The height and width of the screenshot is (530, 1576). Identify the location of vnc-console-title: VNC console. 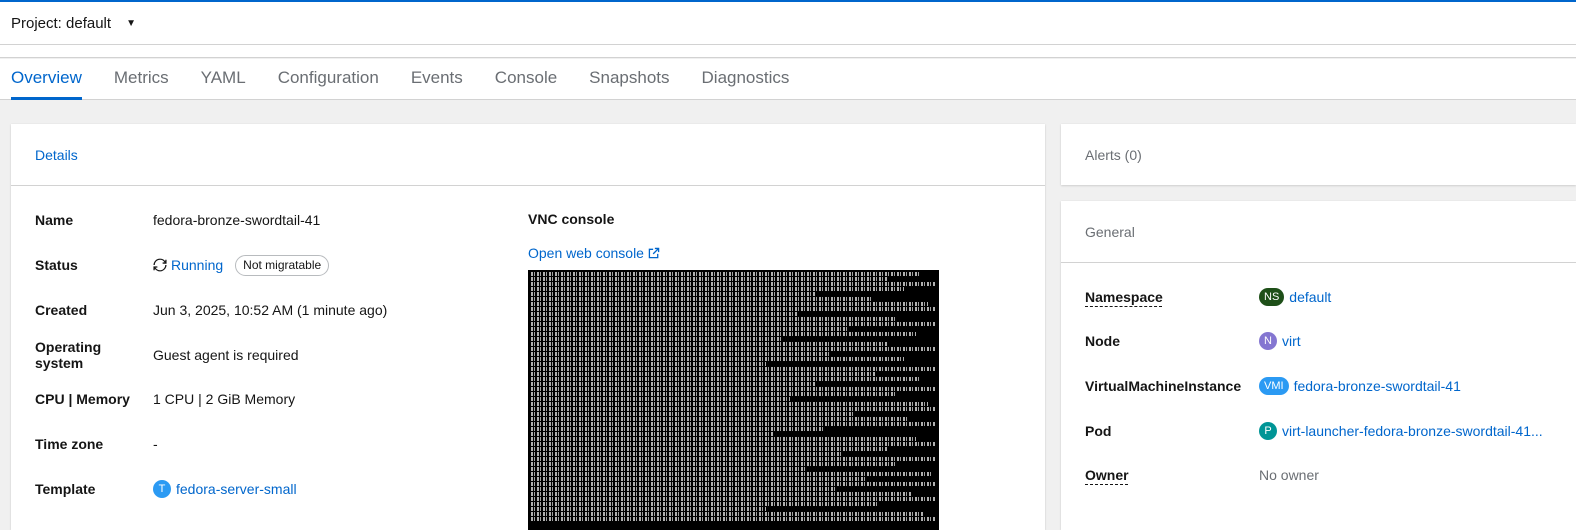
(571, 219).